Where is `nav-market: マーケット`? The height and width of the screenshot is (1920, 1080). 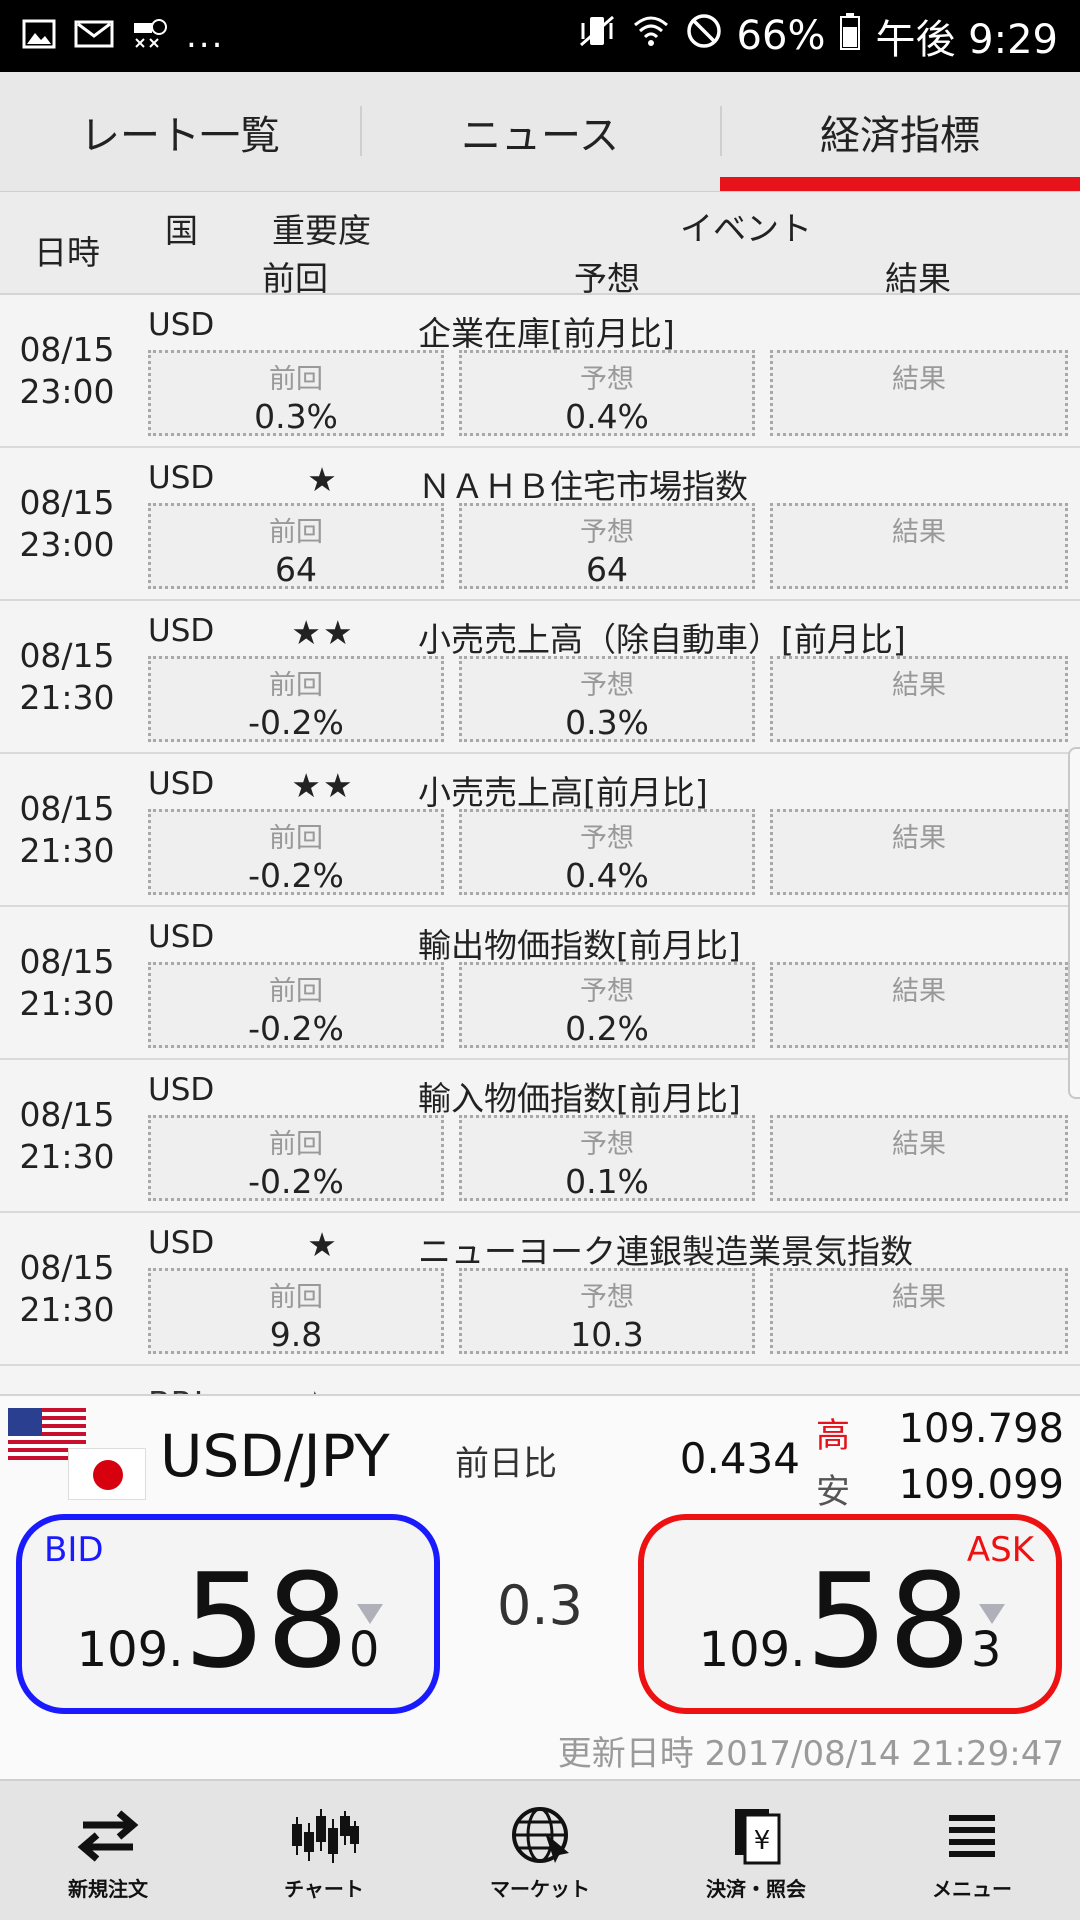 nav-market: マーケット is located at coordinates (540, 1850).